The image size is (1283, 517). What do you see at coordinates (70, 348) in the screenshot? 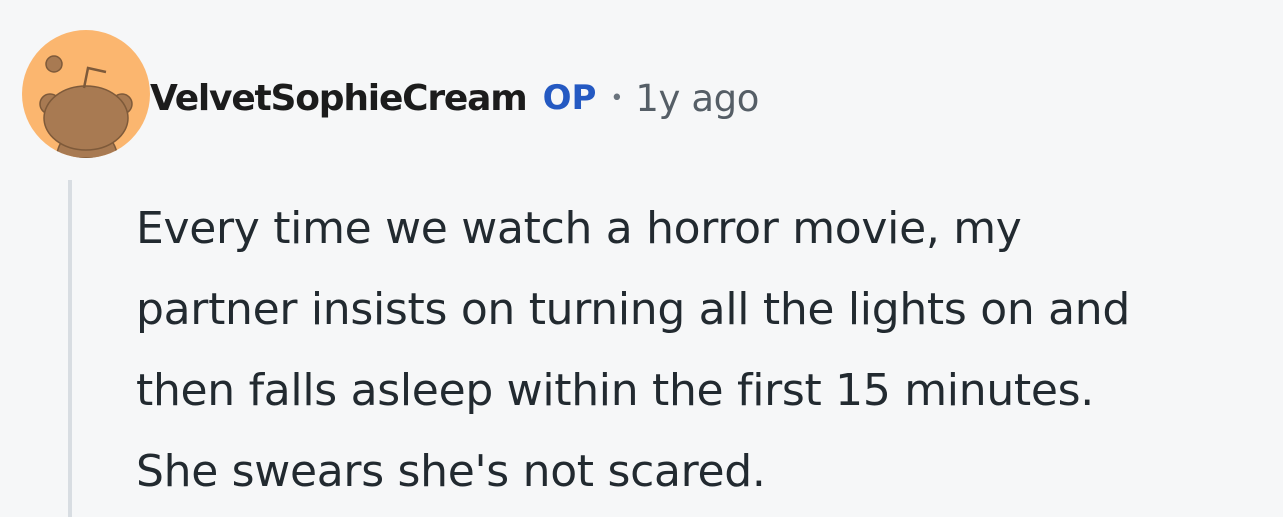
I see `thread-line` at bounding box center [70, 348].